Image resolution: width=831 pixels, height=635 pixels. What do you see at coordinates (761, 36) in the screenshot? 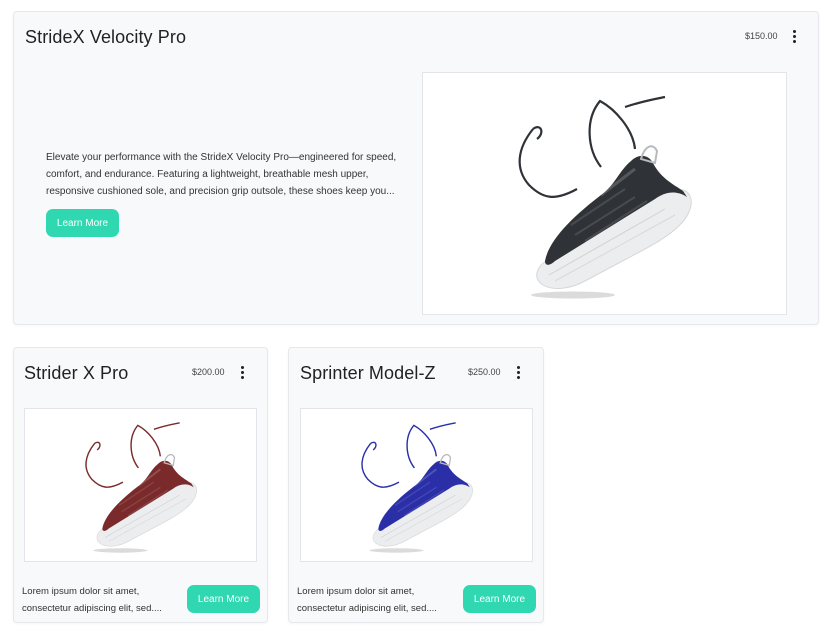
I see `product-price: $150.00` at bounding box center [761, 36].